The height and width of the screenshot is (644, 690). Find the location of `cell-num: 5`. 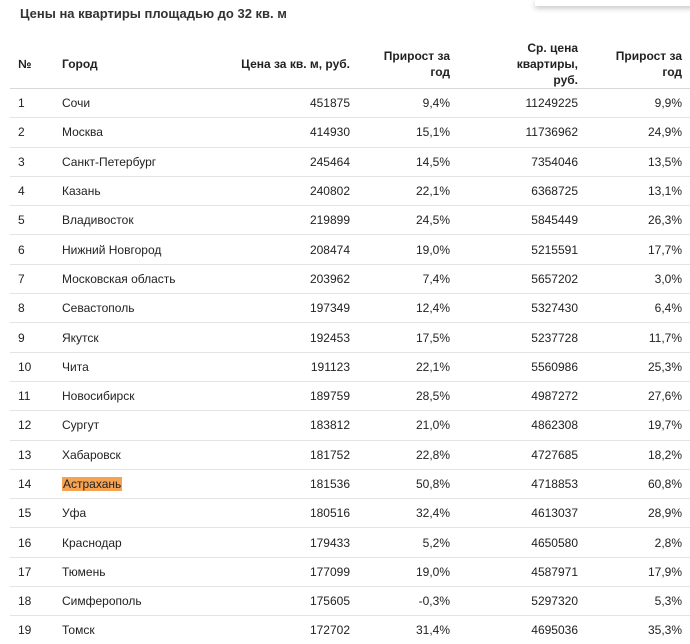

cell-num: 5 is located at coordinates (32, 220).